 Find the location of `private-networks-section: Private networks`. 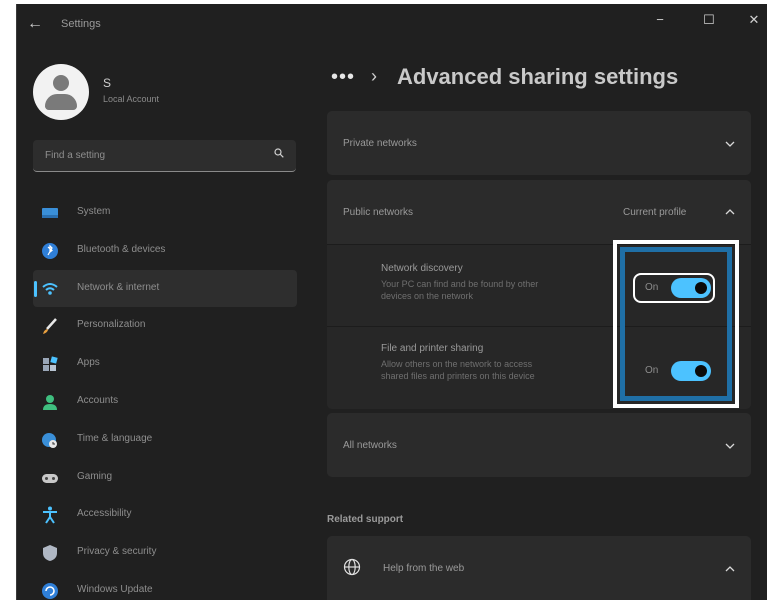

private-networks-section: Private networks is located at coordinates (539, 143).